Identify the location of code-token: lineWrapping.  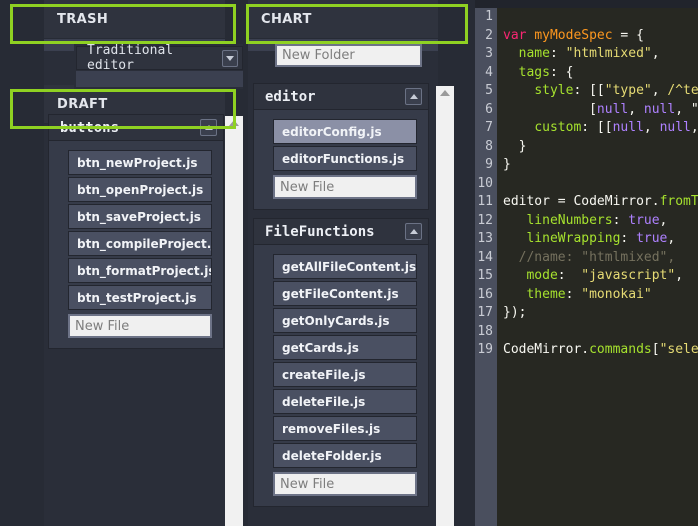
(573, 238).